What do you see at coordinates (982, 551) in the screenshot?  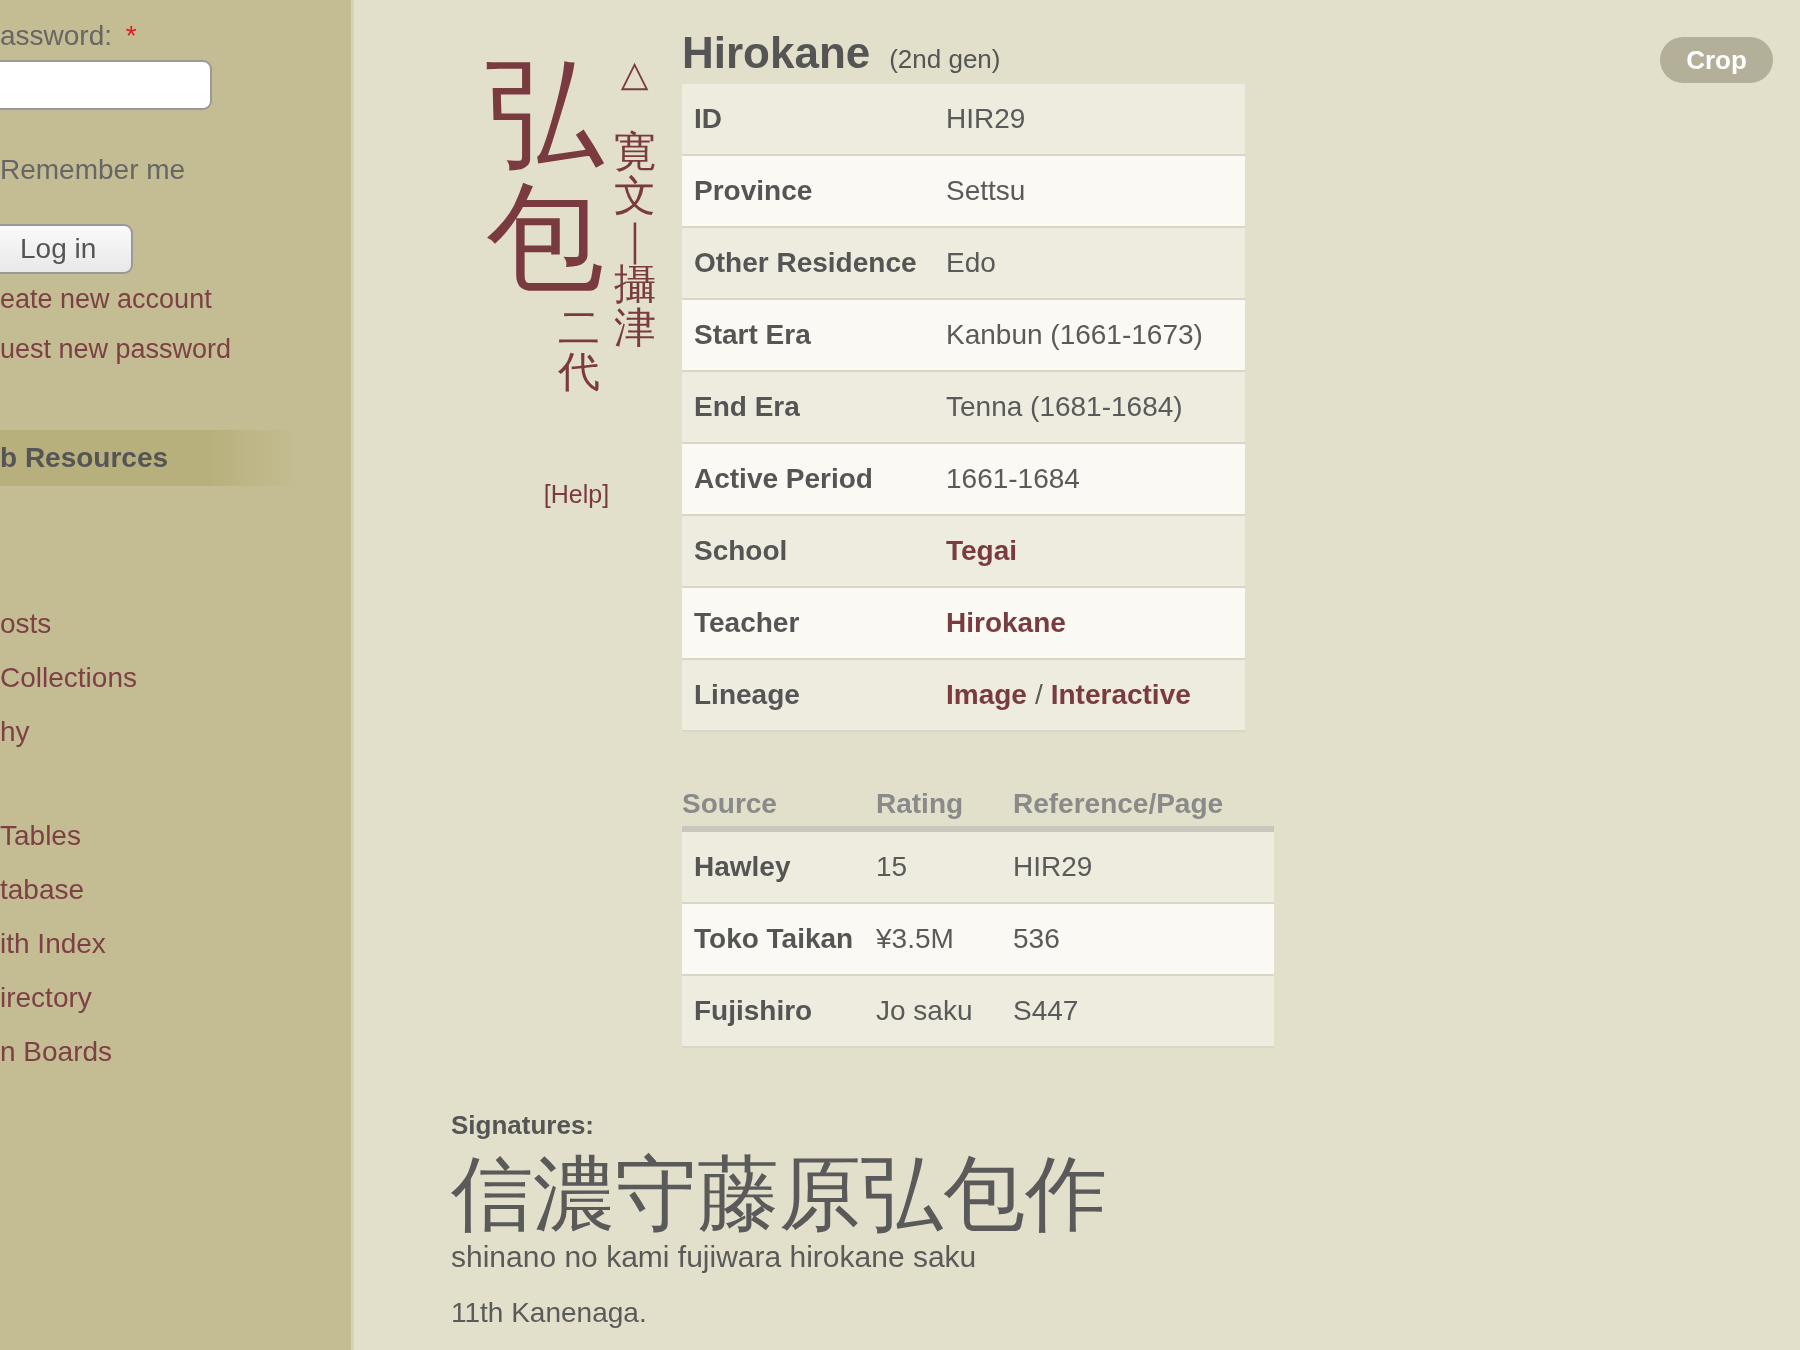 I see `value-link: Tegai` at bounding box center [982, 551].